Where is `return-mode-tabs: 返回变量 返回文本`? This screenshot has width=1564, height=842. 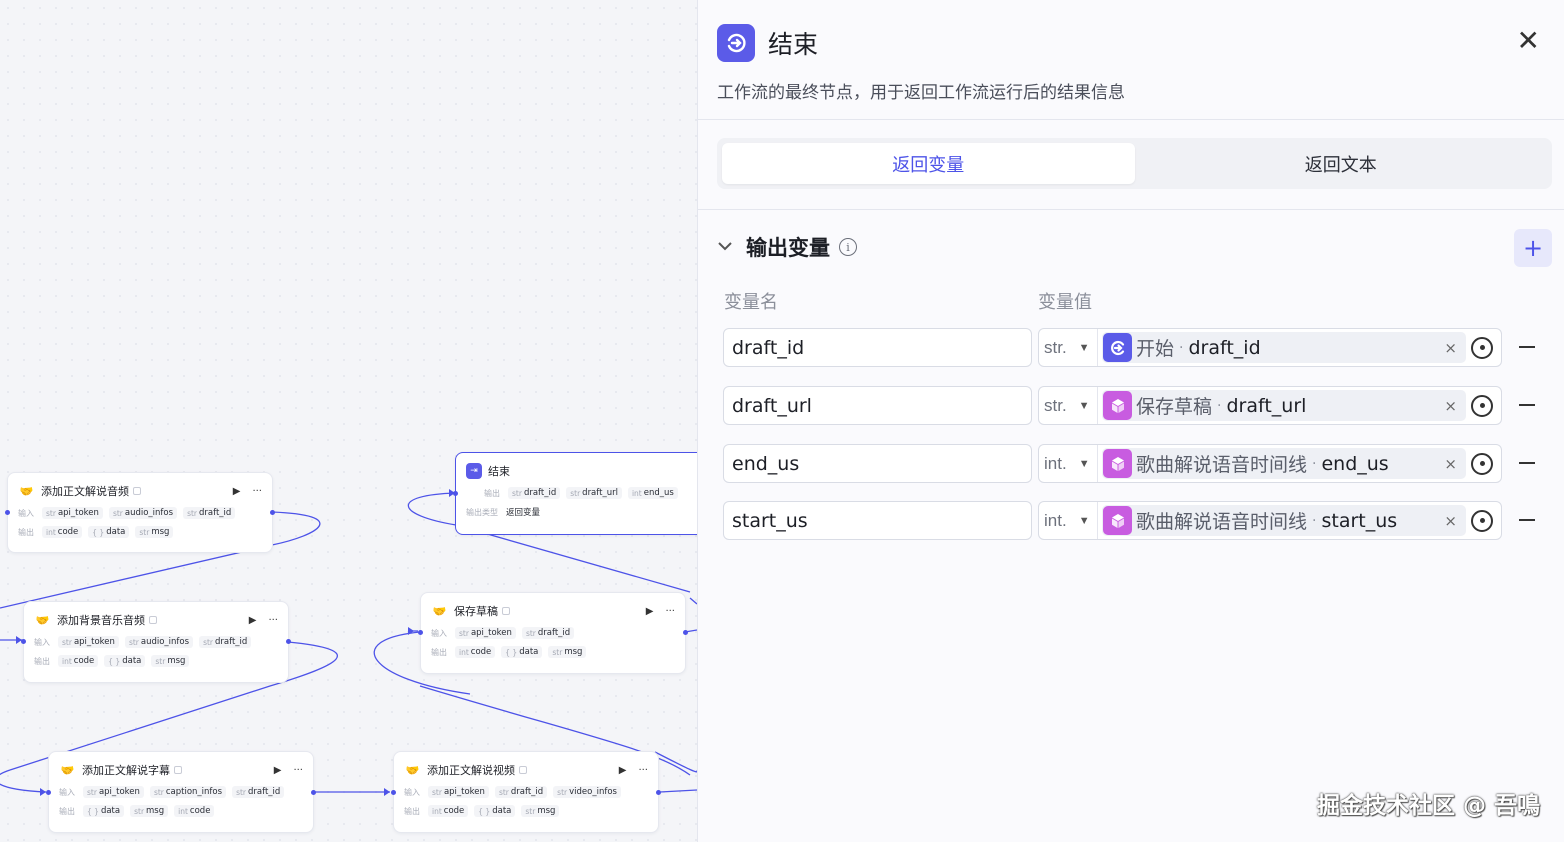
return-mode-tabs: 返回变量 返回文本 is located at coordinates (1134, 163).